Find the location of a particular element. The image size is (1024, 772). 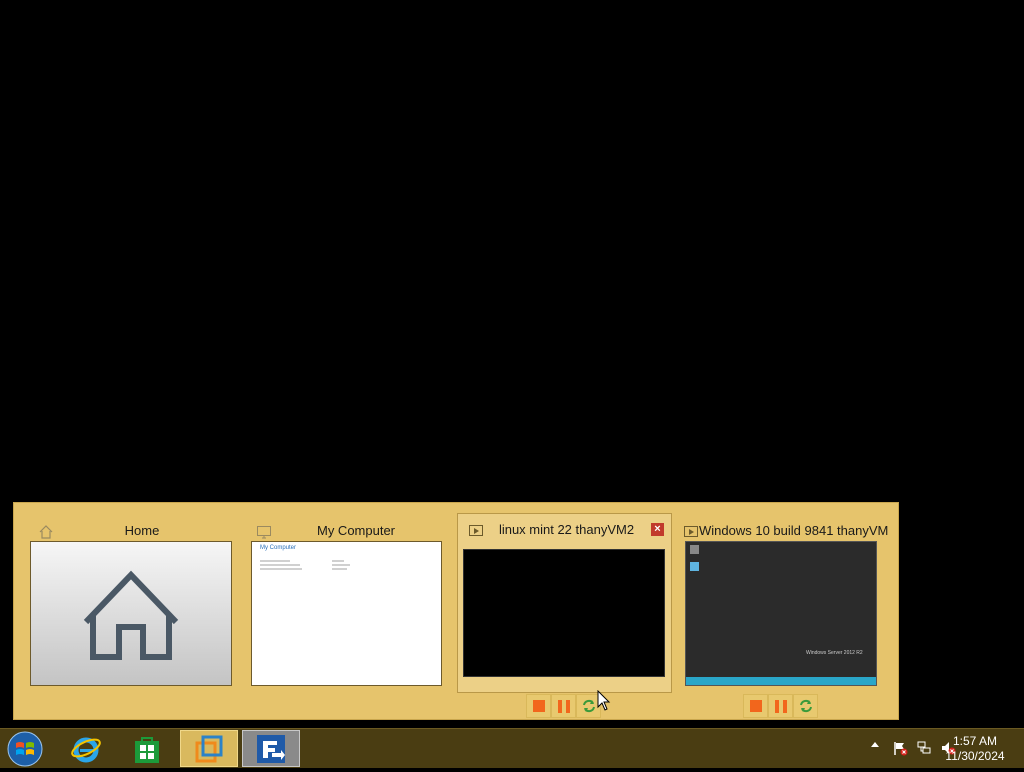

thumbnail-preview: My Computer is located at coordinates (346, 613).